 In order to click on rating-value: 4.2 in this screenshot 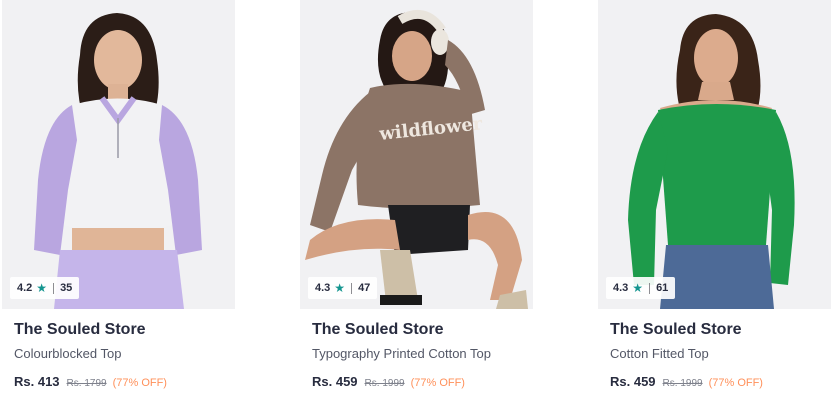, I will do `click(25, 288)`.